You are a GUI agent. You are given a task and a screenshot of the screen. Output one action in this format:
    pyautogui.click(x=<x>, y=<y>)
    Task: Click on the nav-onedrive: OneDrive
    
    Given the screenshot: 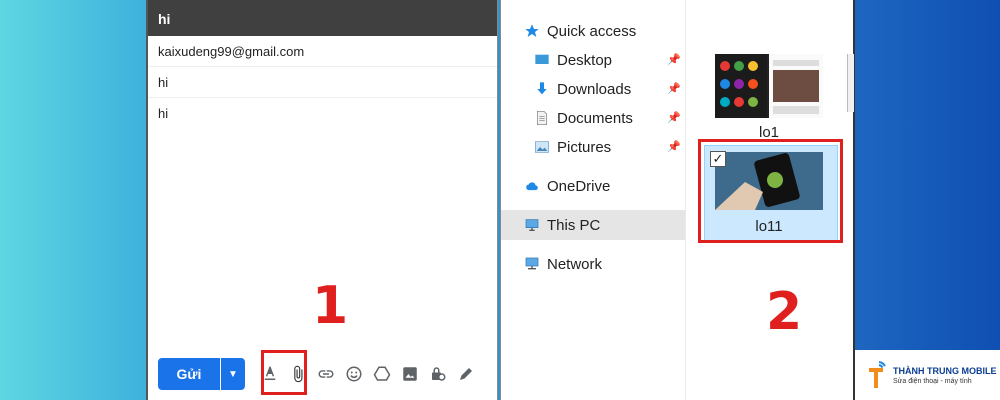 What is the action you would take?
    pyautogui.click(x=593, y=186)
    